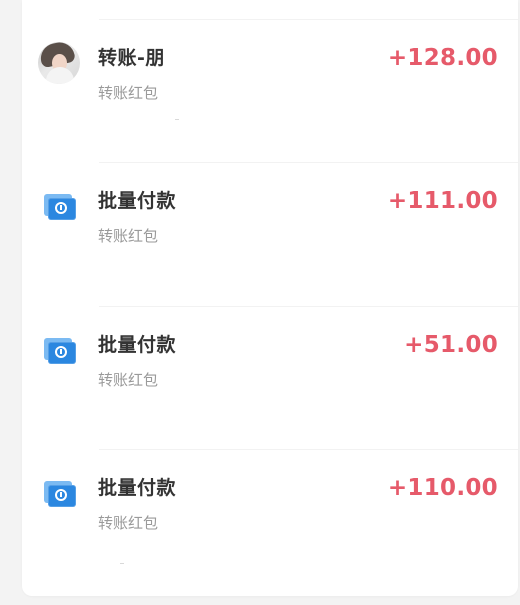  I want to click on transaction-amount: +111.00, so click(442, 201).